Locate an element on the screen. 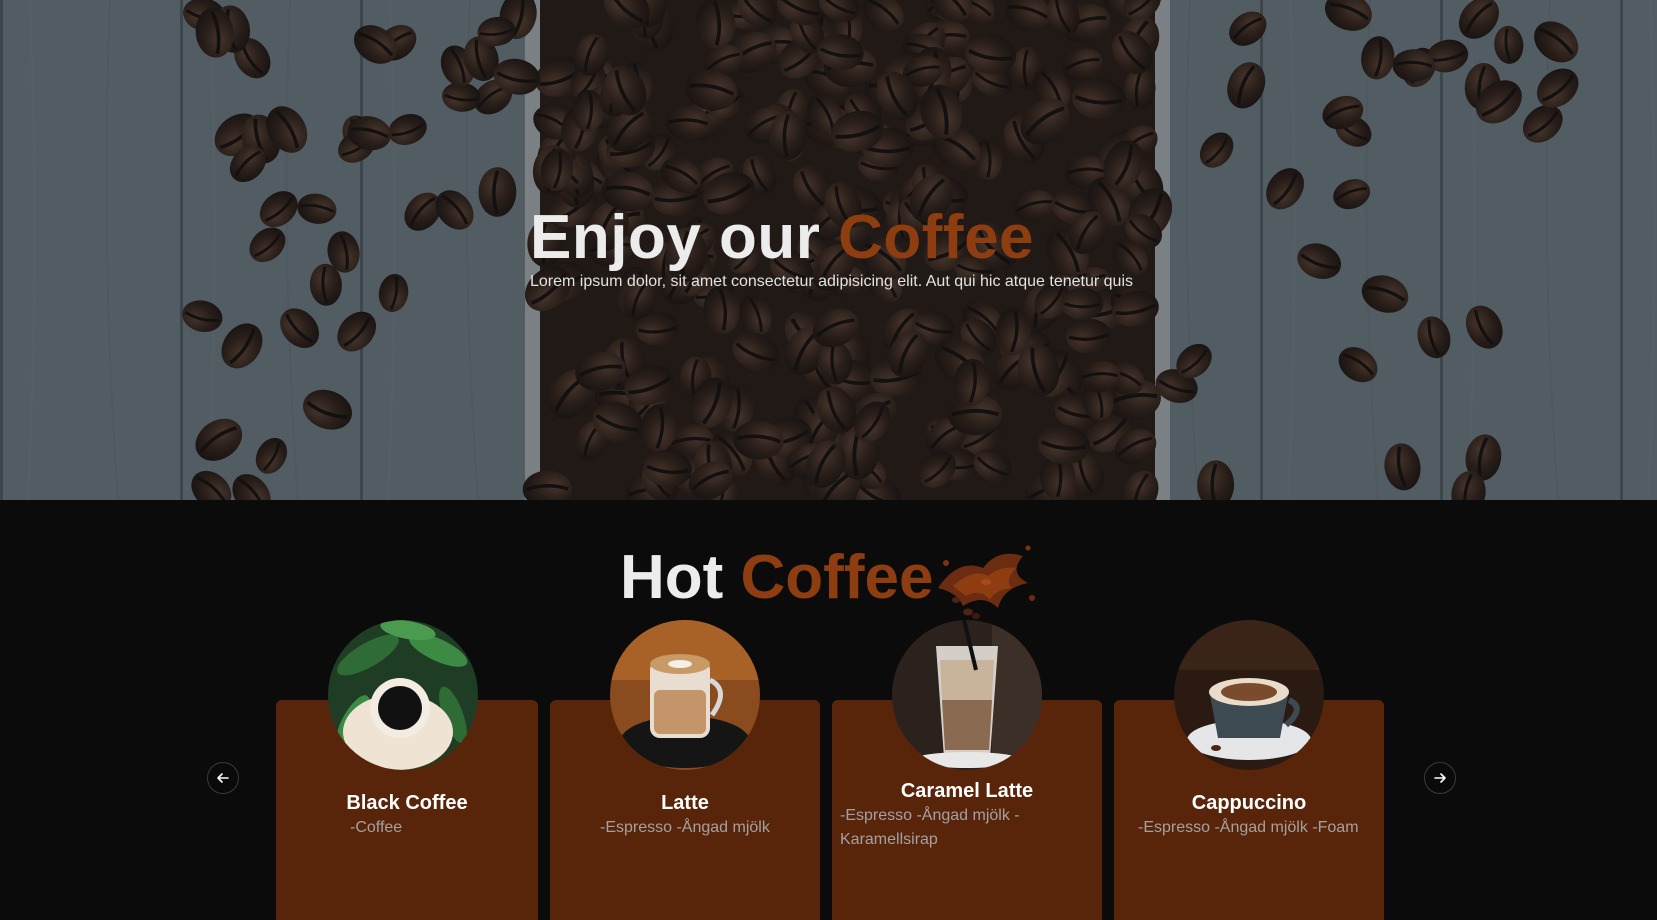 Image resolution: width=1657 pixels, height=920 pixels. coffee-card-cappuccino: Cappuccino -Espresso -Ångad mjölk -Foam is located at coordinates (1249, 770).